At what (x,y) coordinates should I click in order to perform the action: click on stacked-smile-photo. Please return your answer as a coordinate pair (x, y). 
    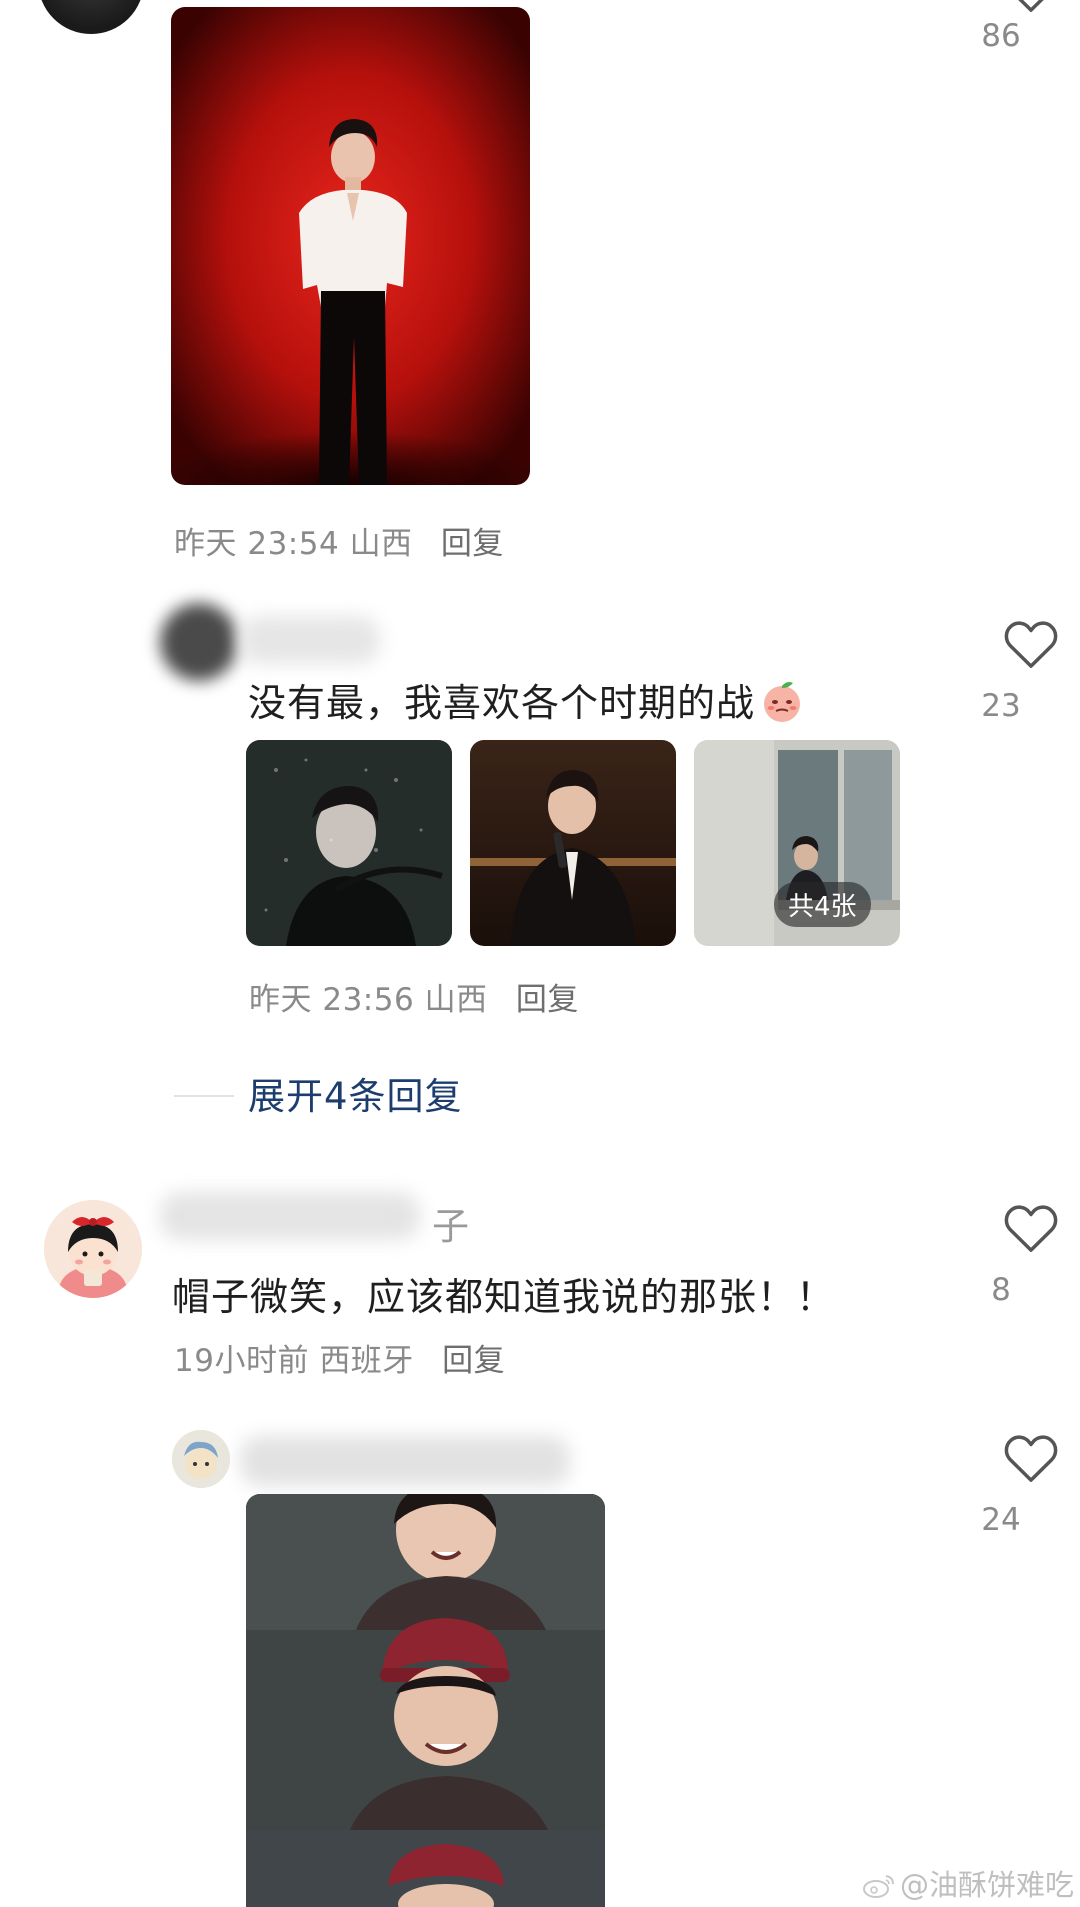
    Looking at the image, I should click on (425, 1700).